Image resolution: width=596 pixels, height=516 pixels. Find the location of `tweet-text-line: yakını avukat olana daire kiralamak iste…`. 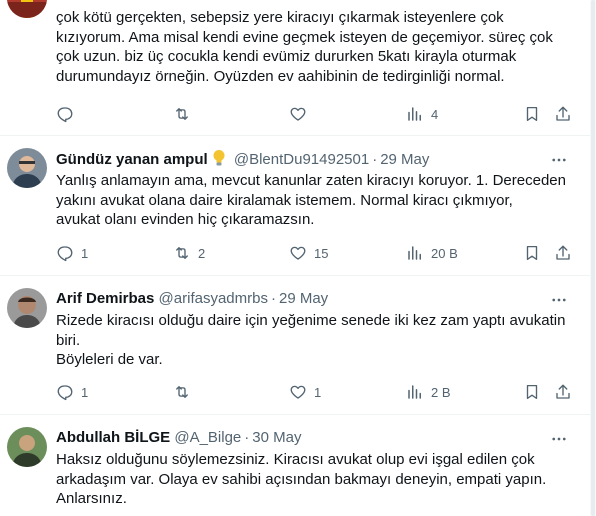

tweet-text-line: yakını avukat olana daire kiralamak iste… is located at coordinates (284, 200).